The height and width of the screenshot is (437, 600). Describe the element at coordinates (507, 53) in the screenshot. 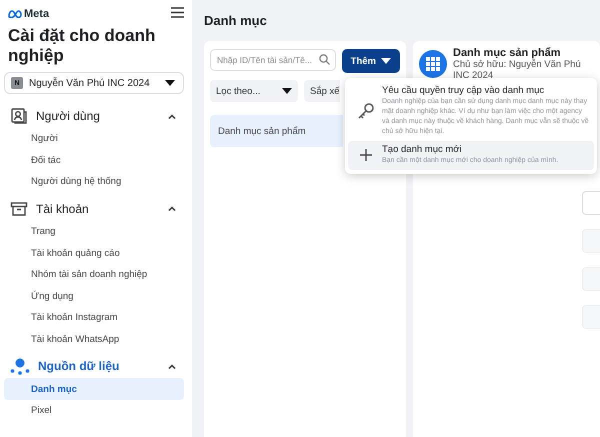

I see `catalog-title: Danh mục sản phẩm` at that location.